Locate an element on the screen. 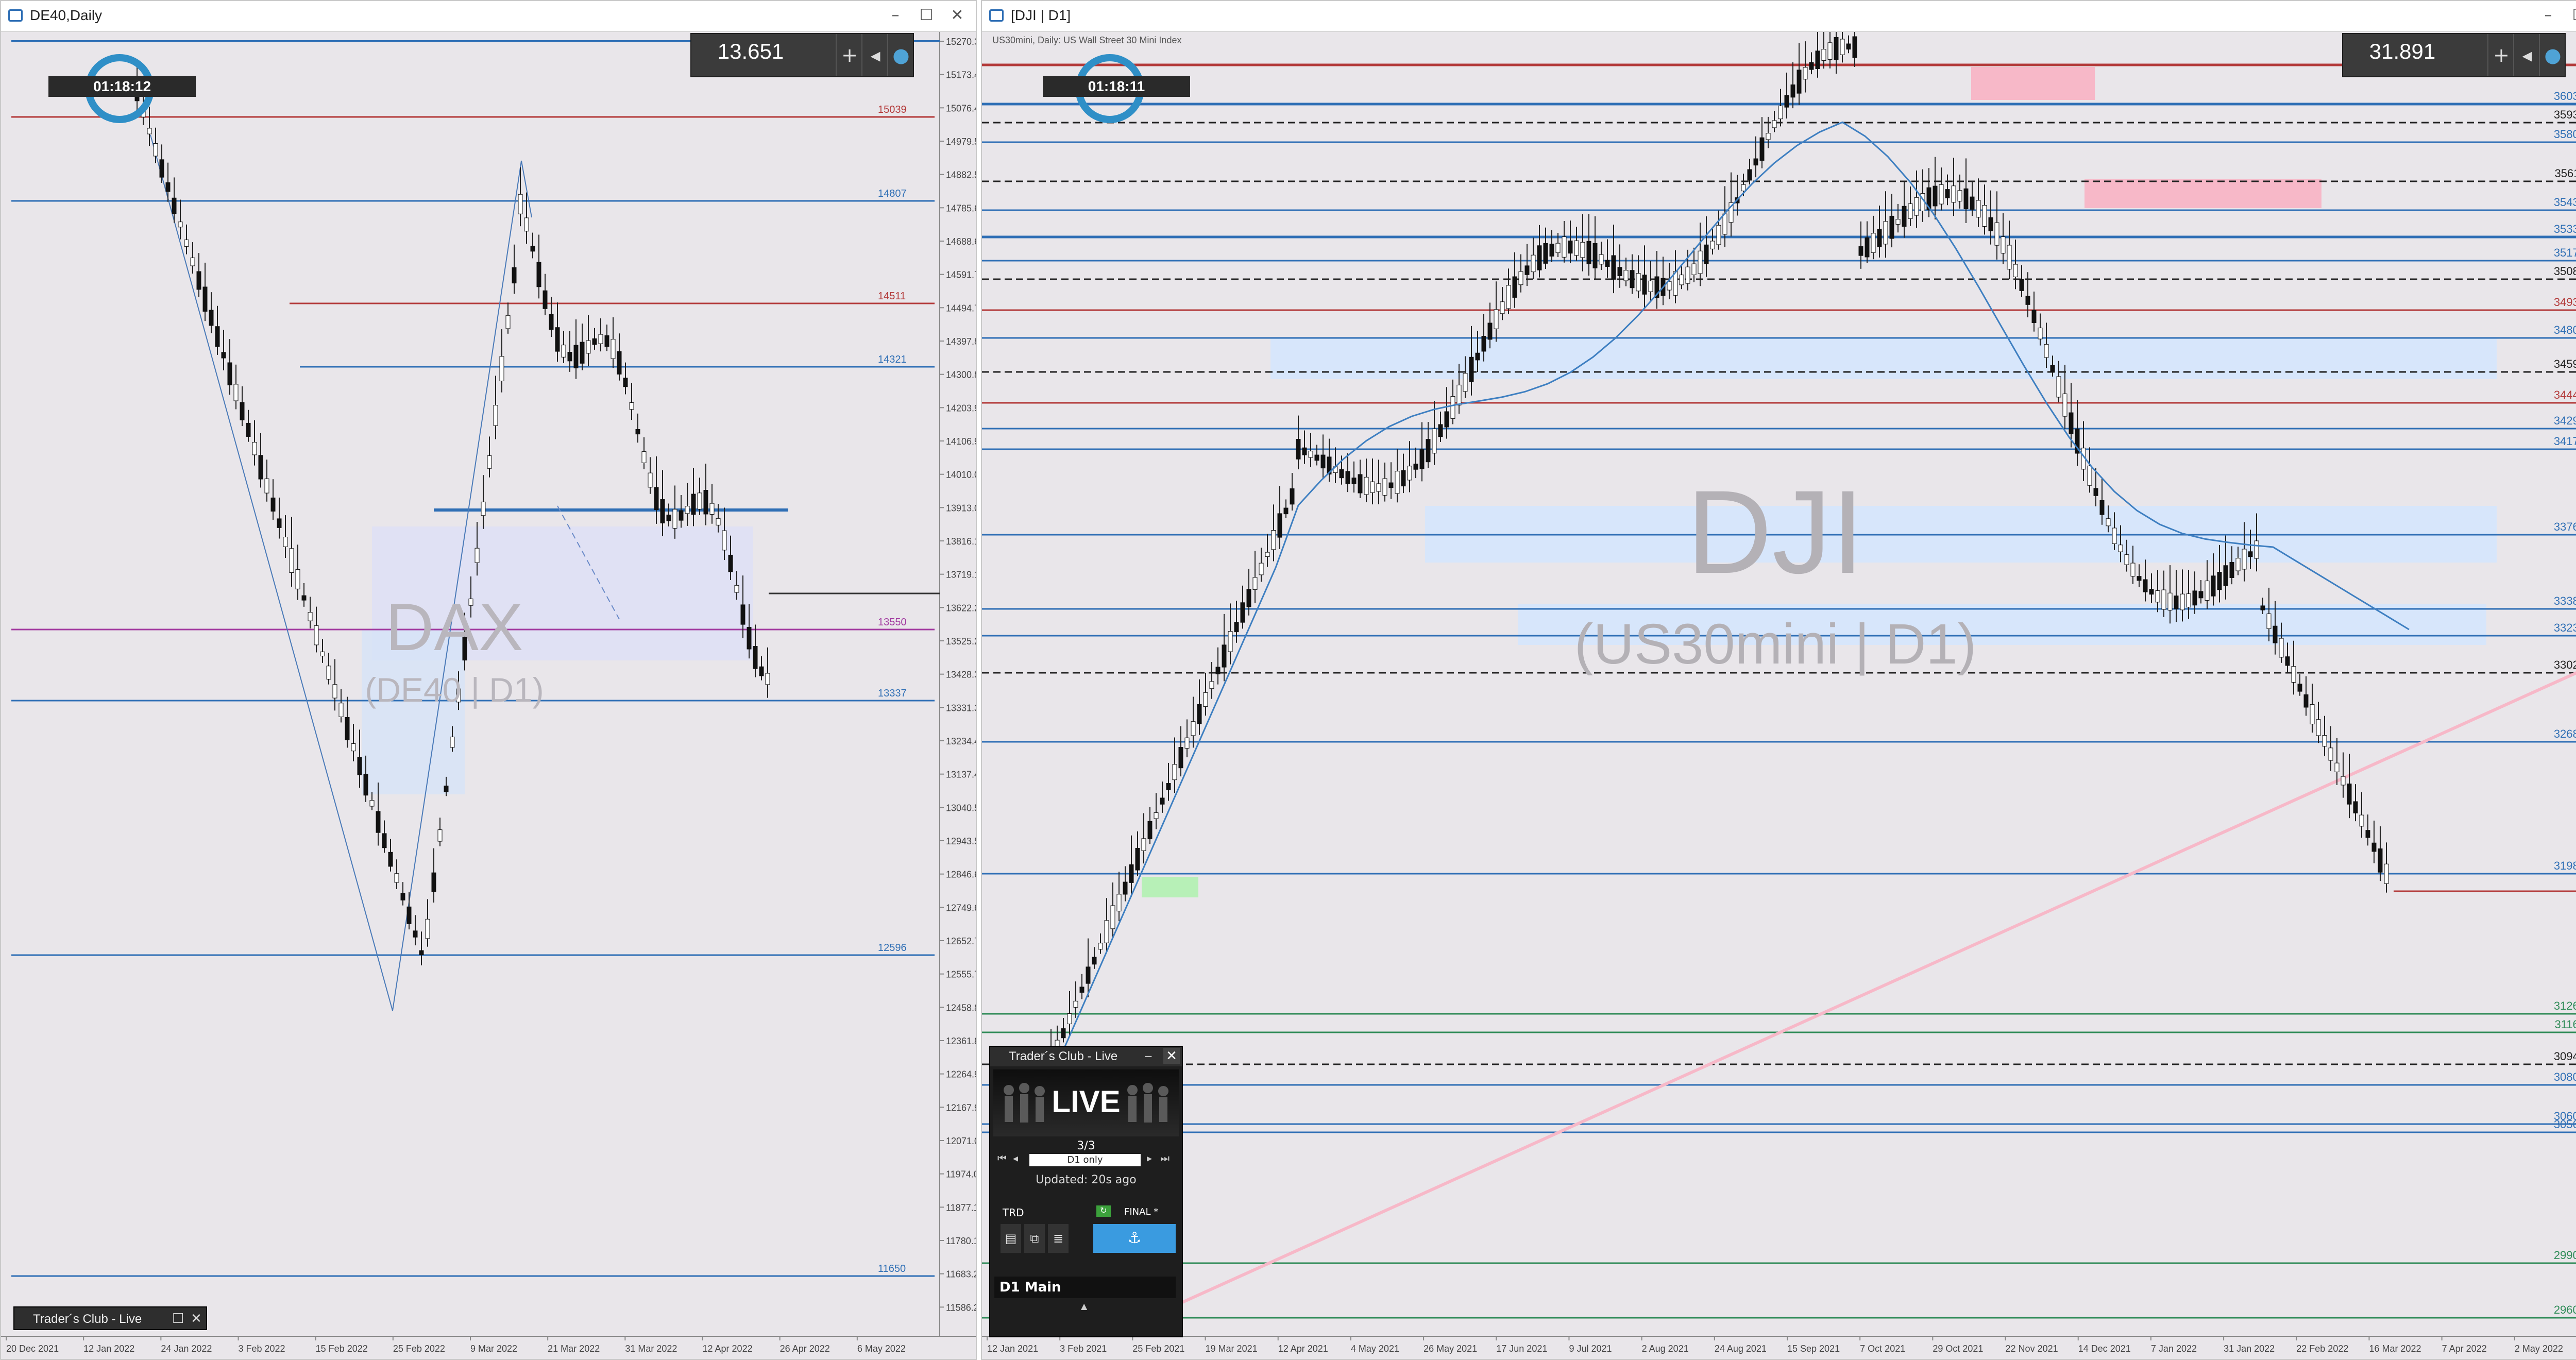 The image size is (2576, 1360). level-label: 32681 is located at coordinates (2565, 733).